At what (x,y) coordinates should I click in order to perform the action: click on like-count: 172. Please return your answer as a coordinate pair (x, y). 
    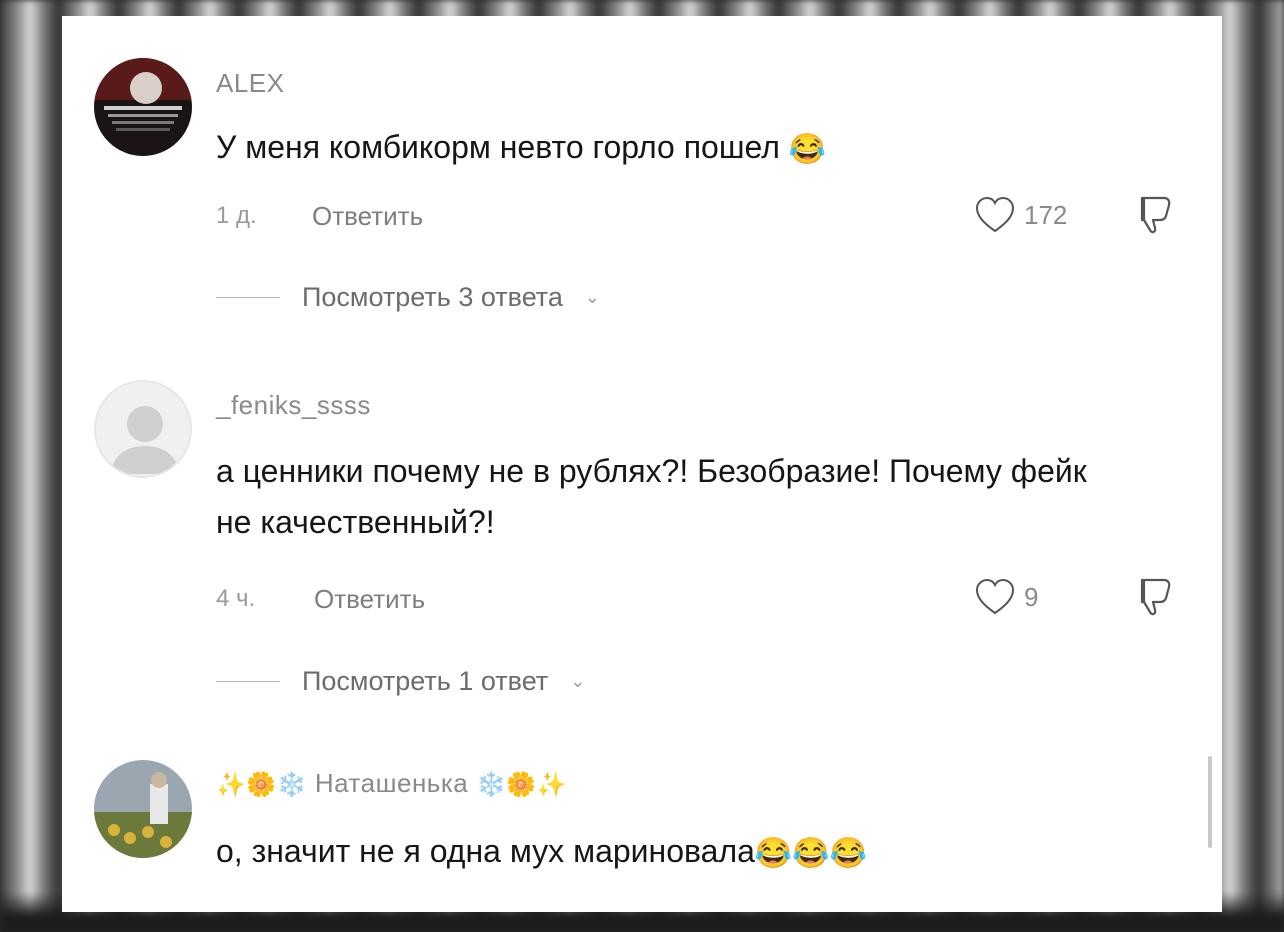
    Looking at the image, I should click on (1046, 214).